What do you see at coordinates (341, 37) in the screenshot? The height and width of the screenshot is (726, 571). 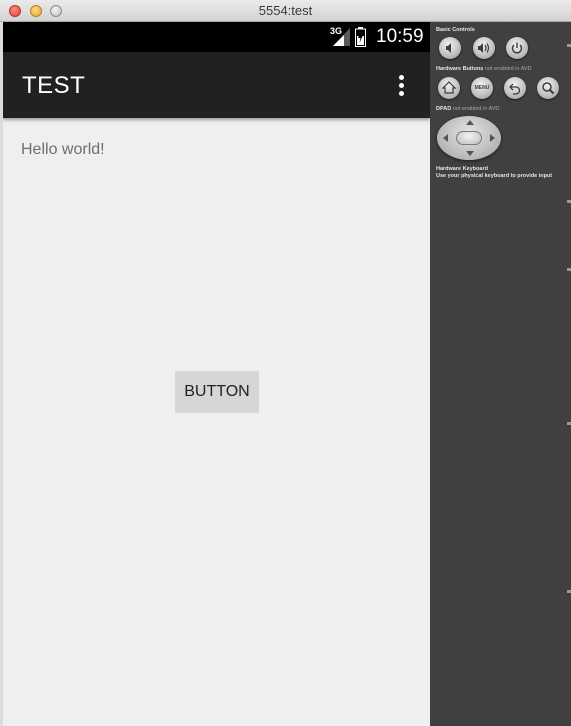 I see `signal-icon` at bounding box center [341, 37].